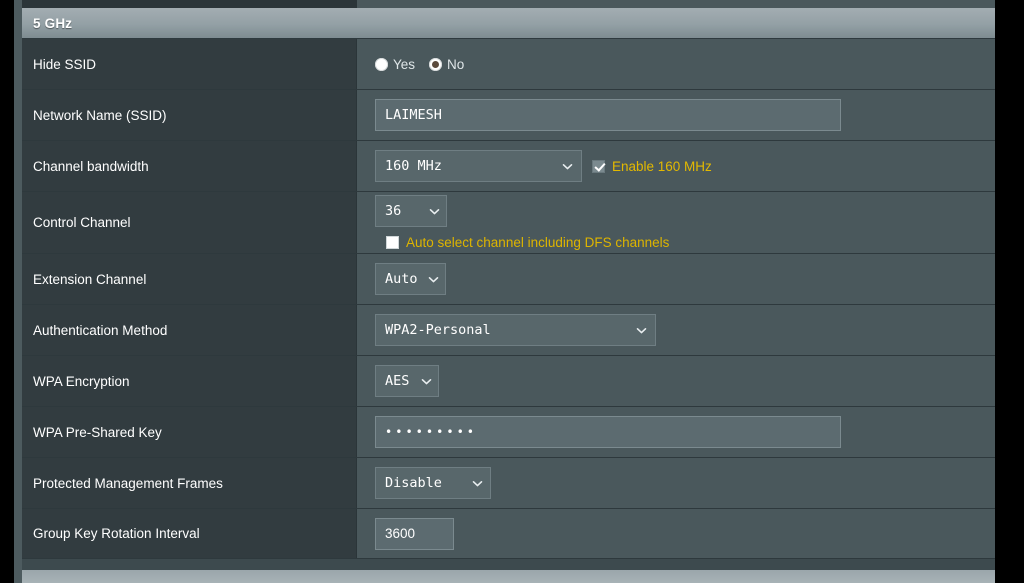 This screenshot has width=1024, height=583. I want to click on enable-160mhz-label: Enable 160 MHz, so click(662, 166).